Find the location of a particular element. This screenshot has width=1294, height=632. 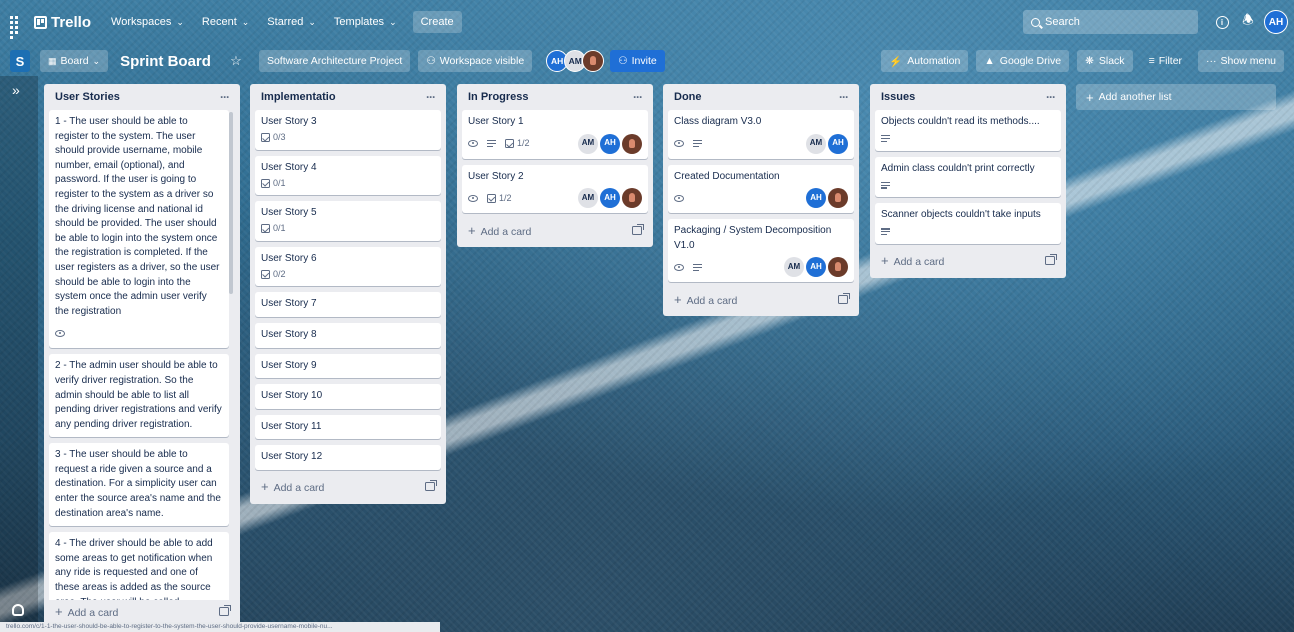

checklist-count: 1/2 is located at coordinates (523, 143).